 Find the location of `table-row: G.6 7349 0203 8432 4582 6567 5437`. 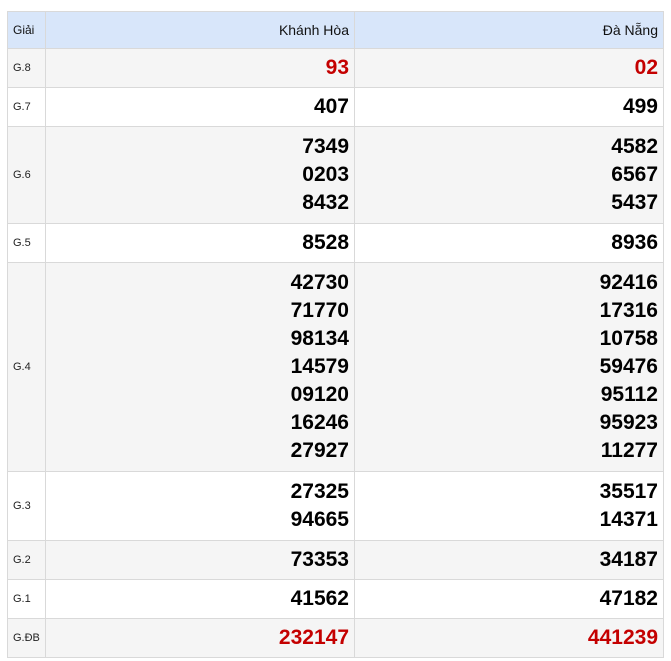

table-row: G.6 7349 0203 8432 4582 6567 5437 is located at coordinates (335, 175).